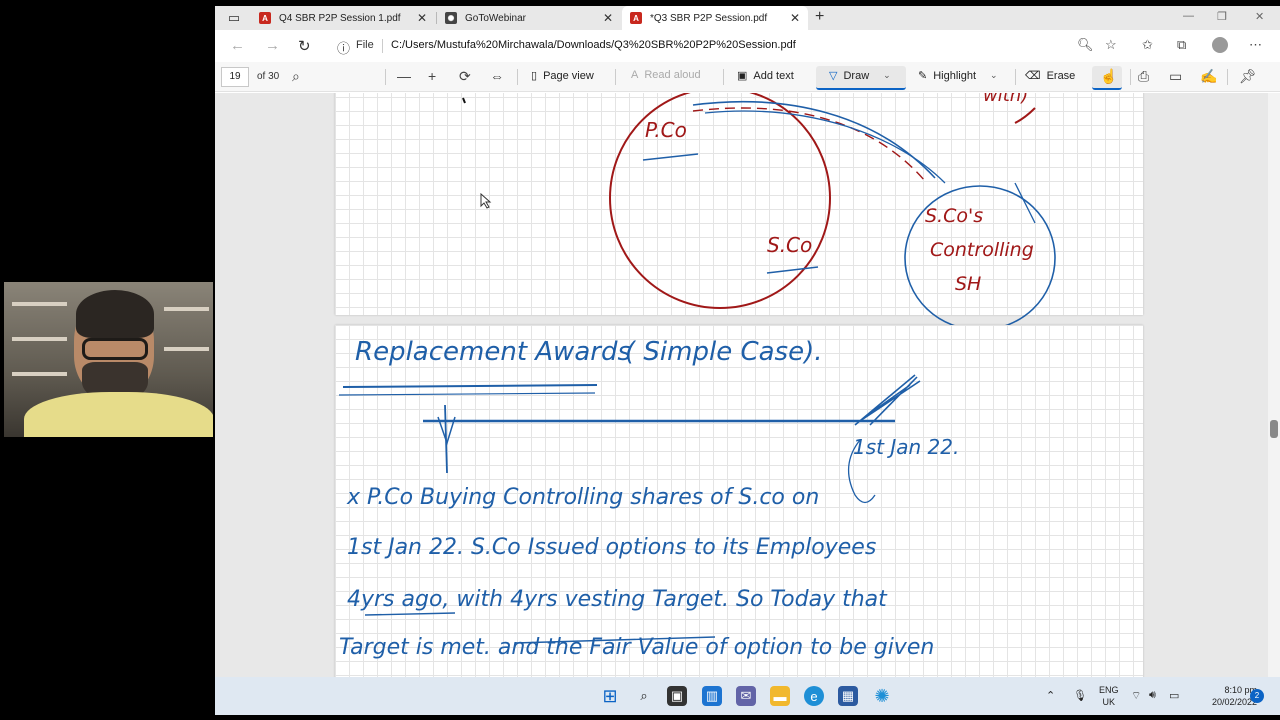 Image resolution: width=1280 pixels, height=720 pixels. Describe the element at coordinates (1257, 696) in the screenshot. I see `notification-badge: 2` at that location.